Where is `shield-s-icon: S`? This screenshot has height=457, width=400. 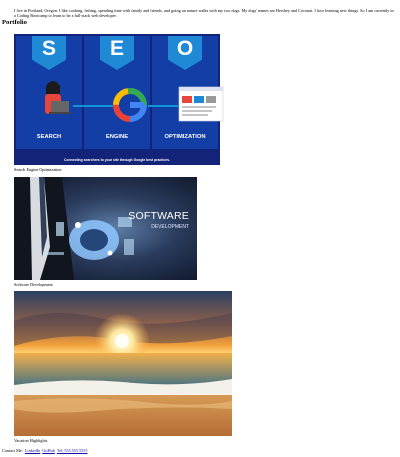 shield-s-icon: S is located at coordinates (49, 53).